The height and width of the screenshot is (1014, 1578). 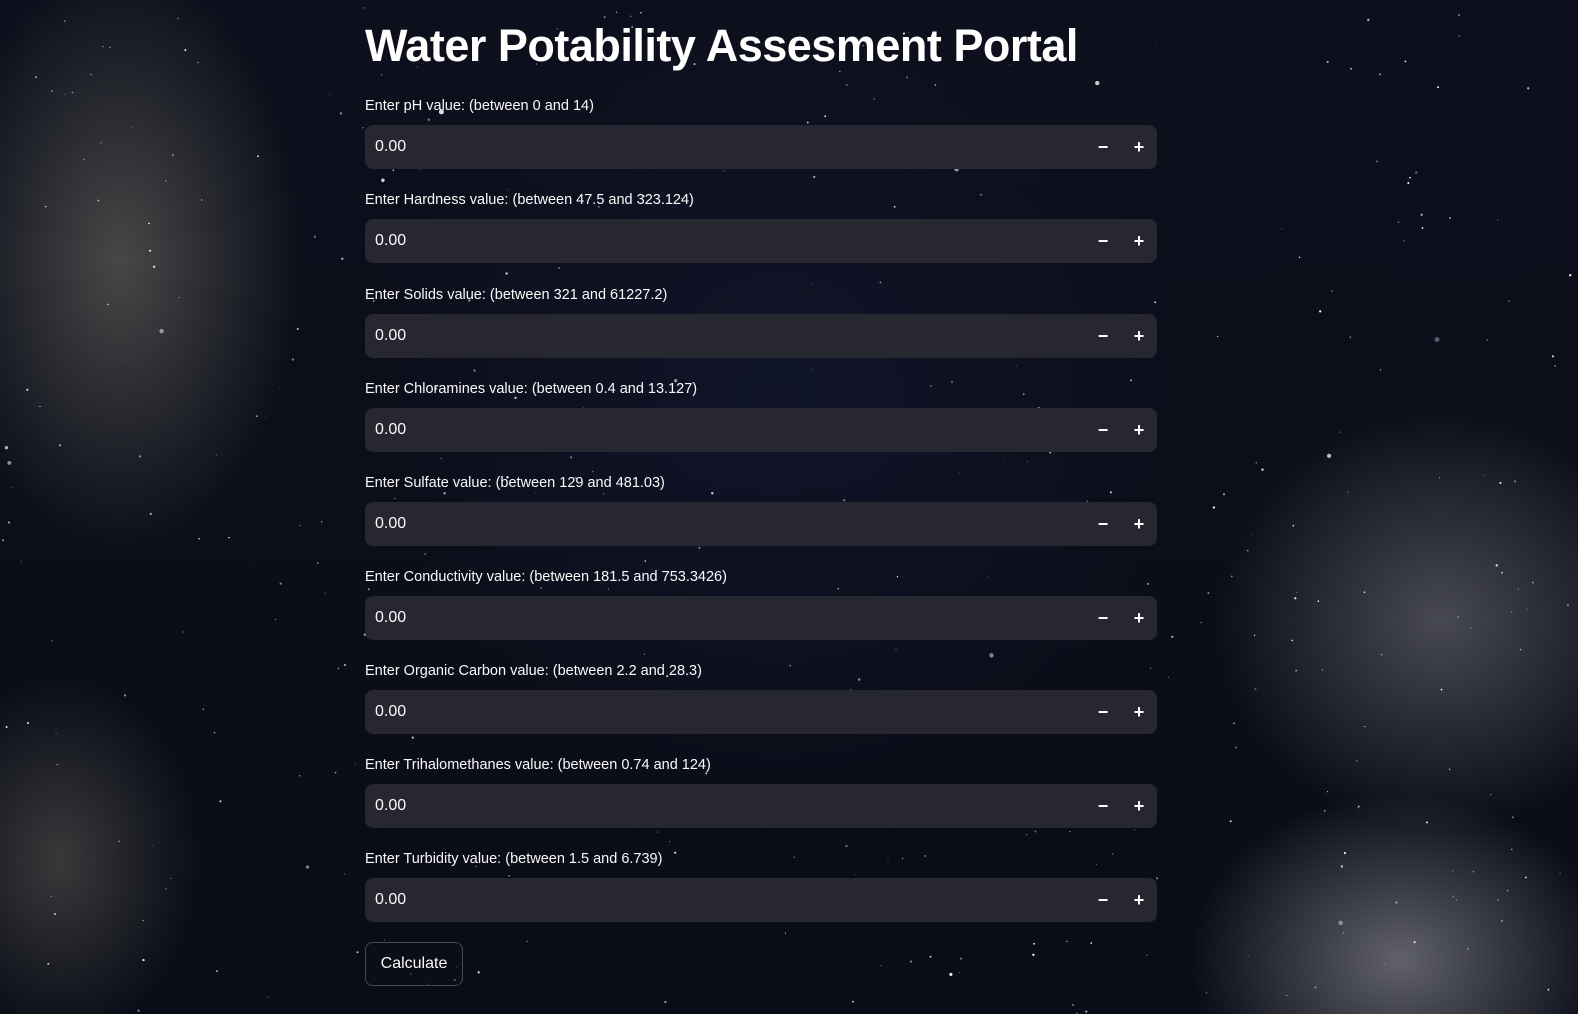 I want to click on solids-number-input: 0.00 − +, so click(x=761, y=336).